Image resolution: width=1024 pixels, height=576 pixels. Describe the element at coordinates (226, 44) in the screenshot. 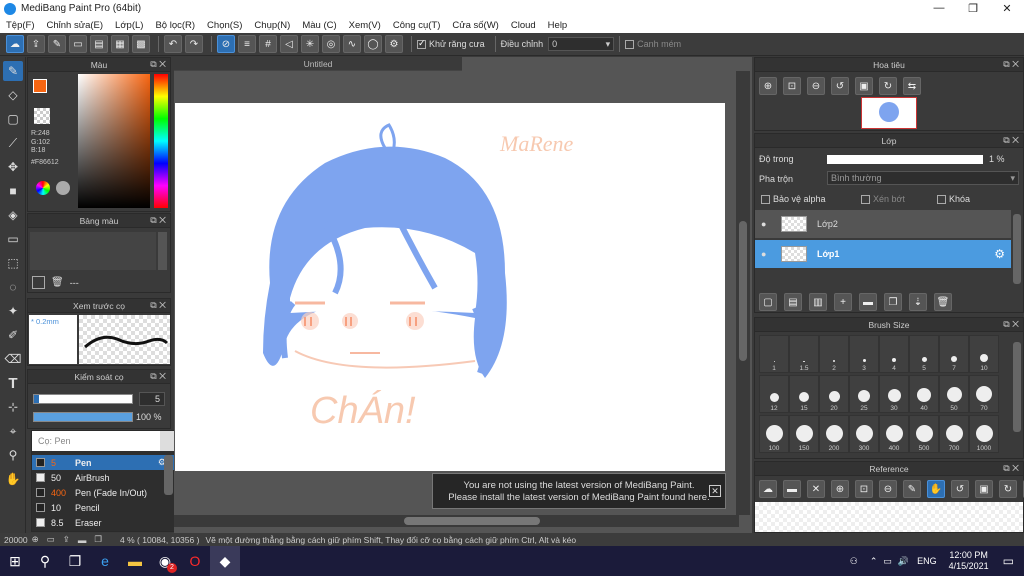

I see `snap-off-icon: ⊘` at that location.